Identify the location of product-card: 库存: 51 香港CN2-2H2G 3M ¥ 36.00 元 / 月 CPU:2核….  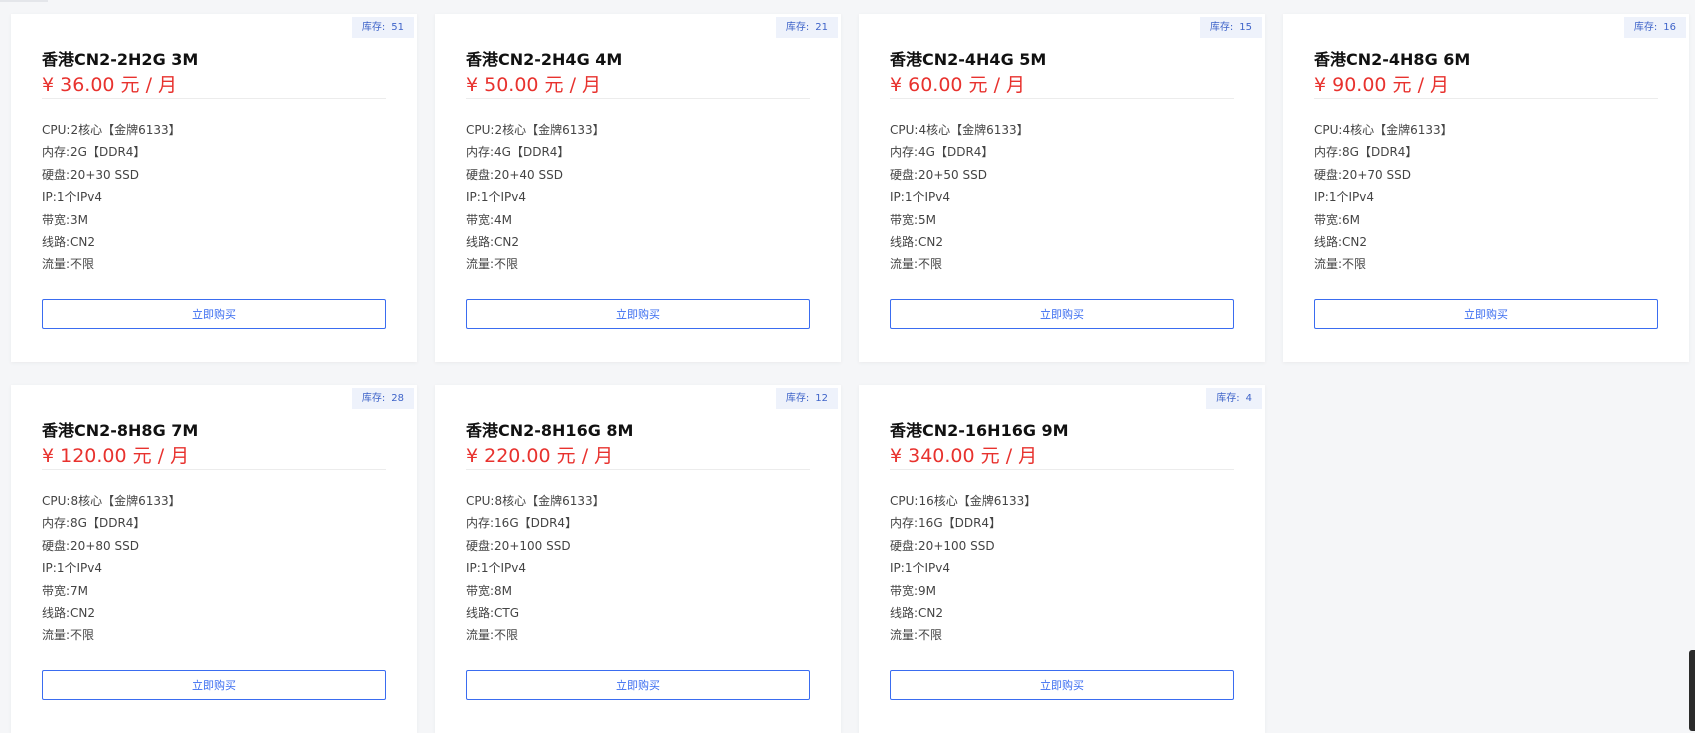
(214, 188).